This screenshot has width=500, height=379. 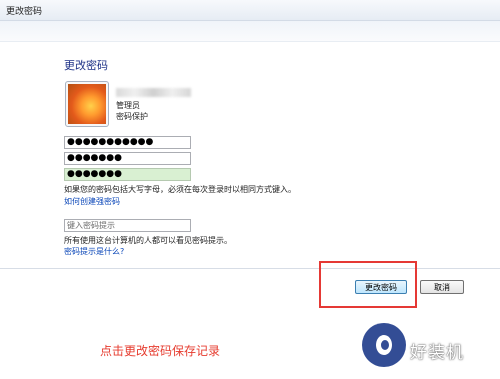 I want to click on password-hint-input: 键入密码提示, so click(x=127, y=225).